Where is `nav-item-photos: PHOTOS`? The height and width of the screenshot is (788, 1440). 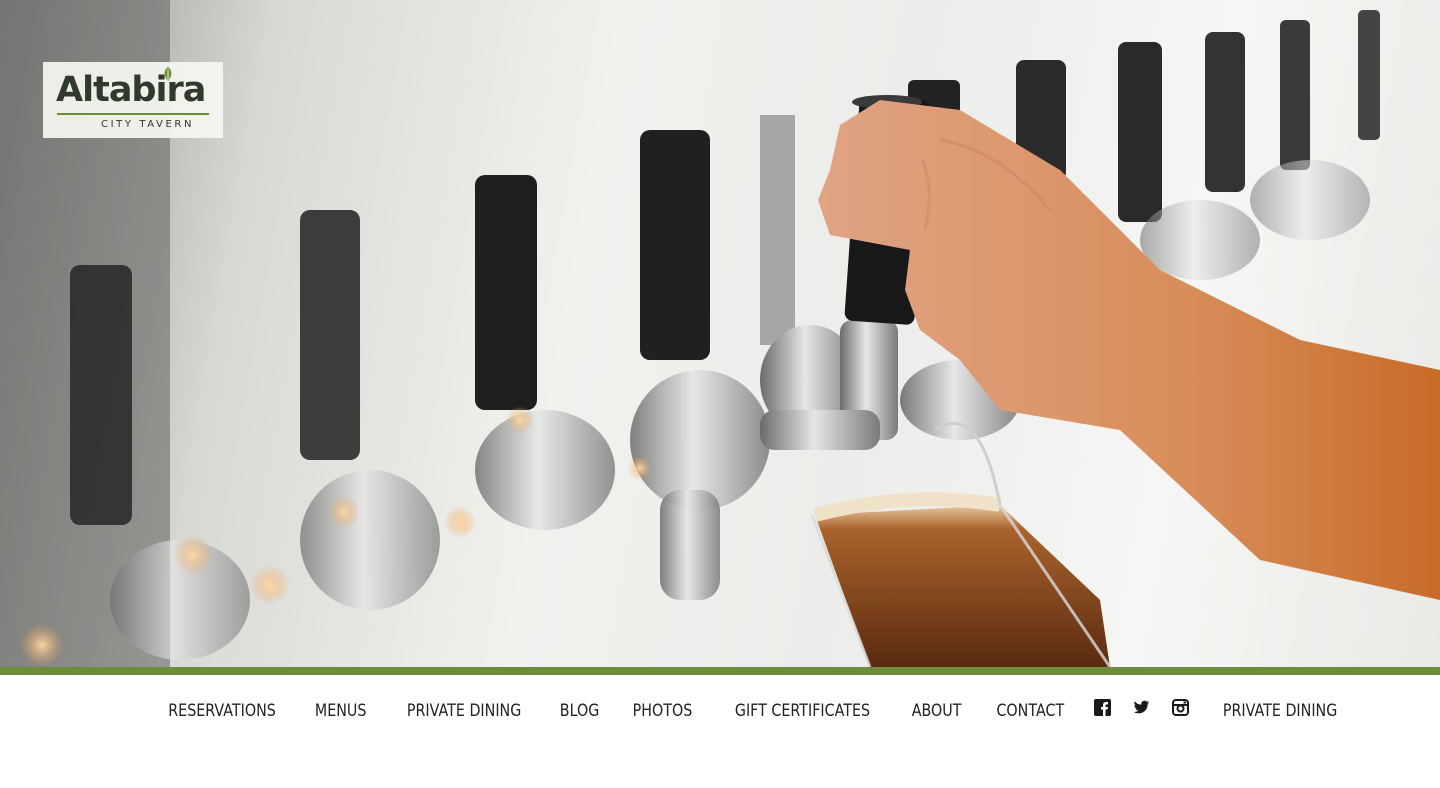
nav-item-photos: PHOTOS is located at coordinates (663, 711).